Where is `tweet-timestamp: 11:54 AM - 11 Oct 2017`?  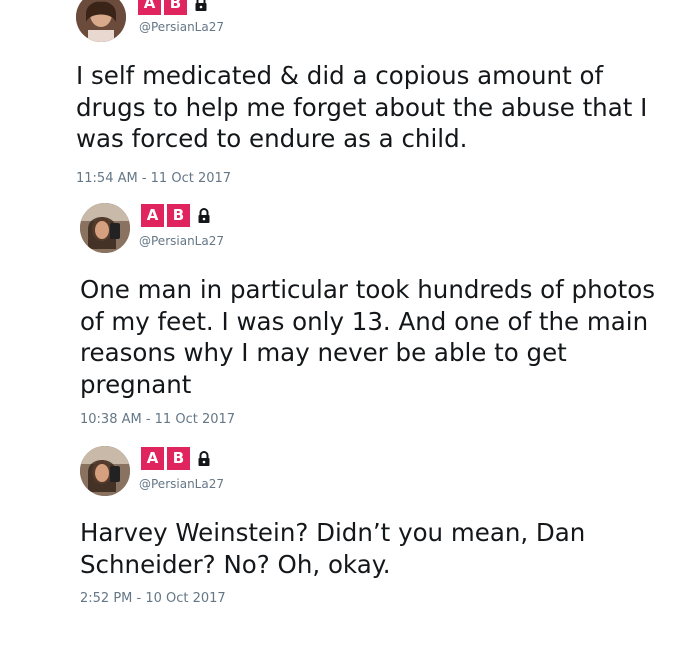
tweet-timestamp: 11:54 AM - 11 Oct 2017 is located at coordinates (153, 178).